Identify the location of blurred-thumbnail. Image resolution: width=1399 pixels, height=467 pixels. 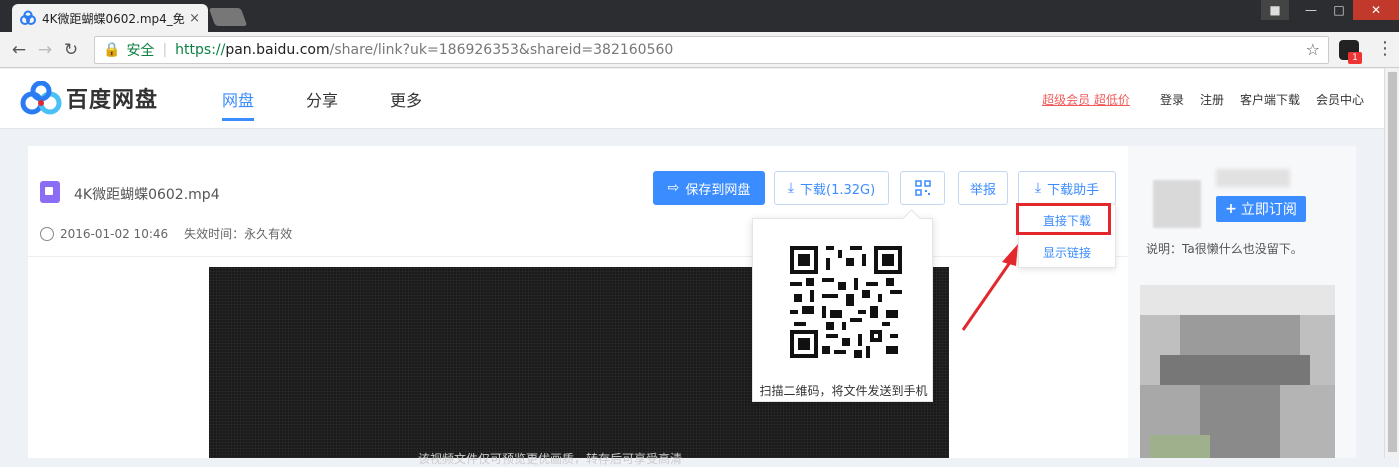
(1237, 371).